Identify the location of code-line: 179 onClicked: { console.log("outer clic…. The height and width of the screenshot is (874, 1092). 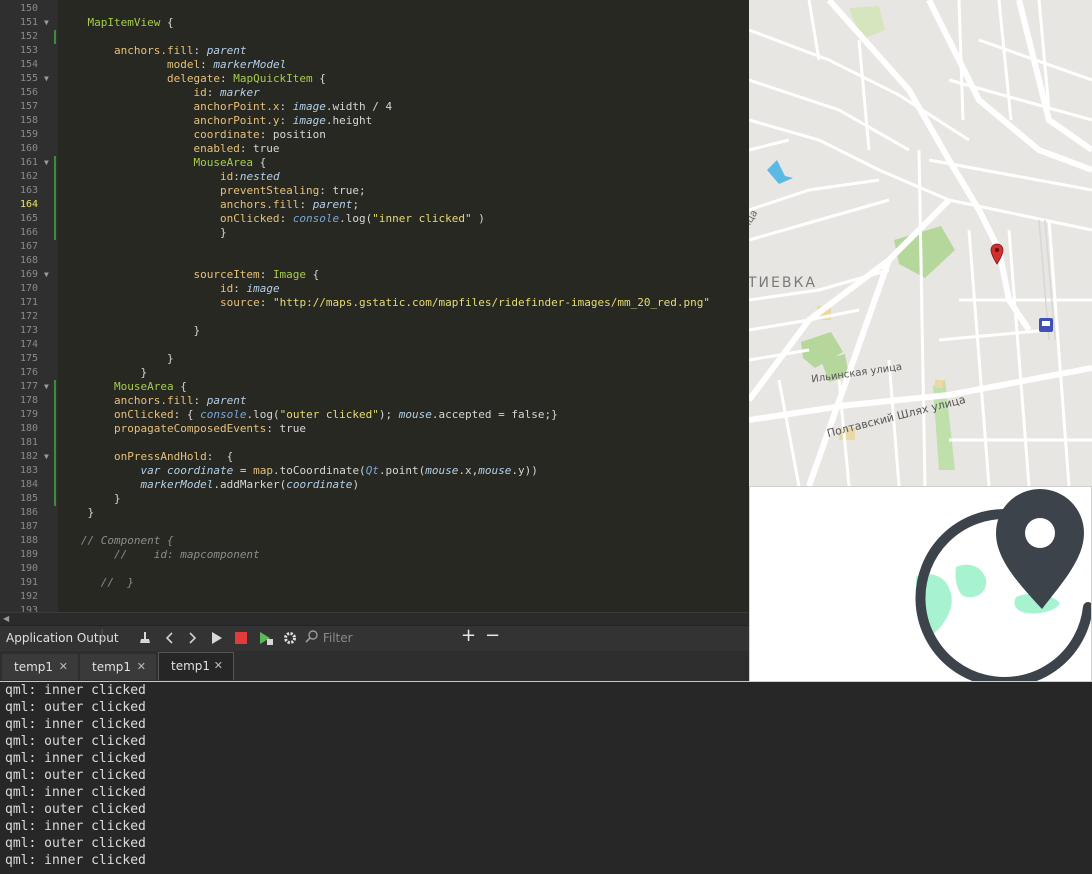
(374, 415).